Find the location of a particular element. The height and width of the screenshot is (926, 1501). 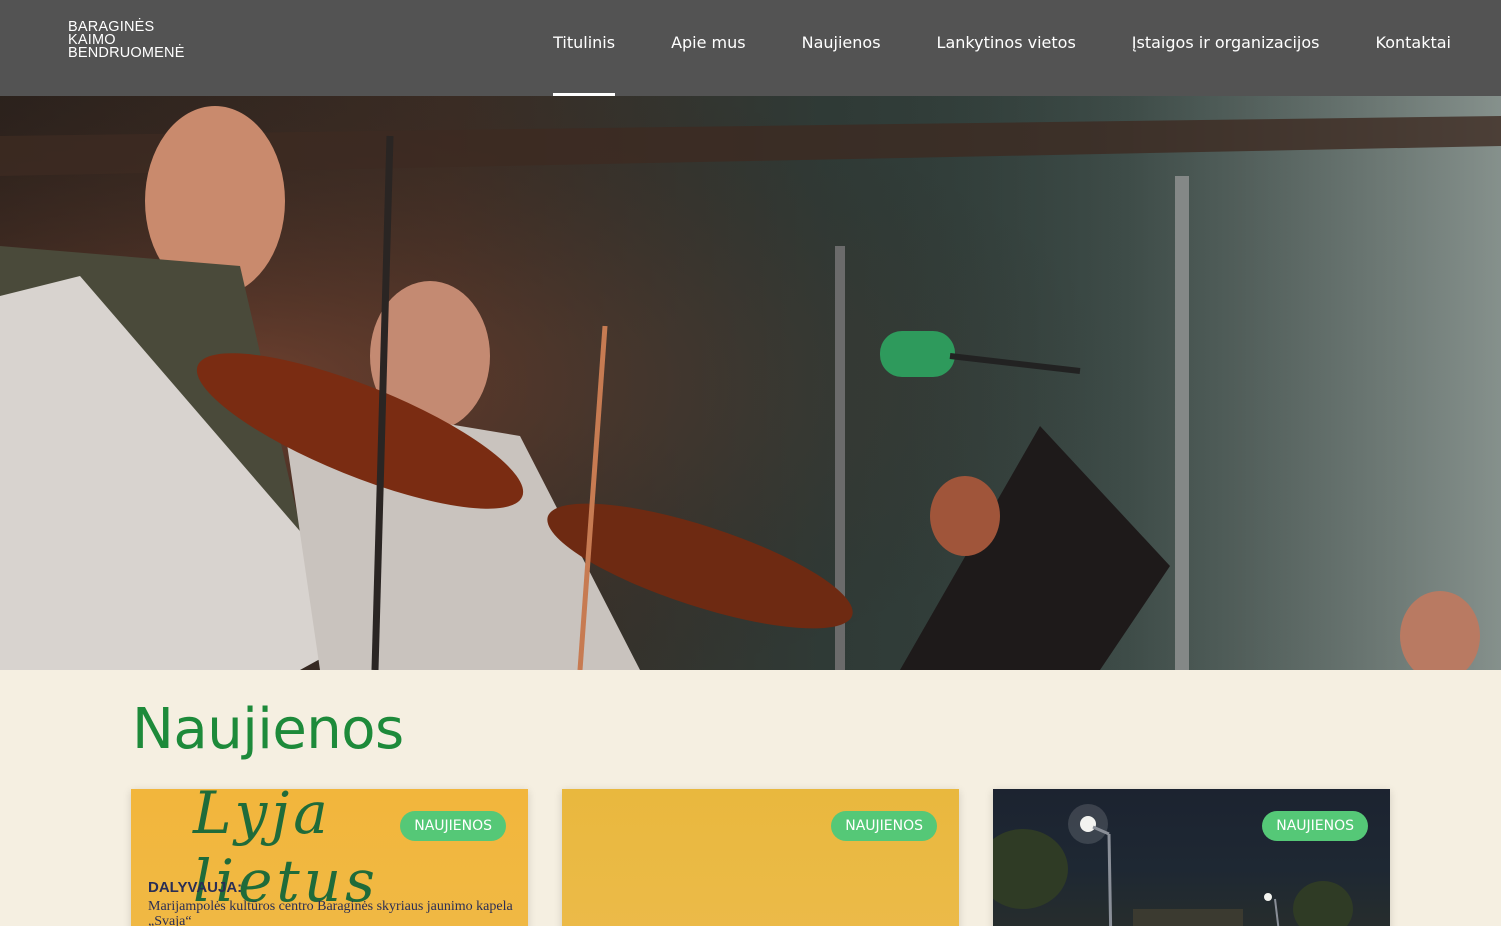

poster-script-text: Lyja lietus is located at coordinates (286, 852).